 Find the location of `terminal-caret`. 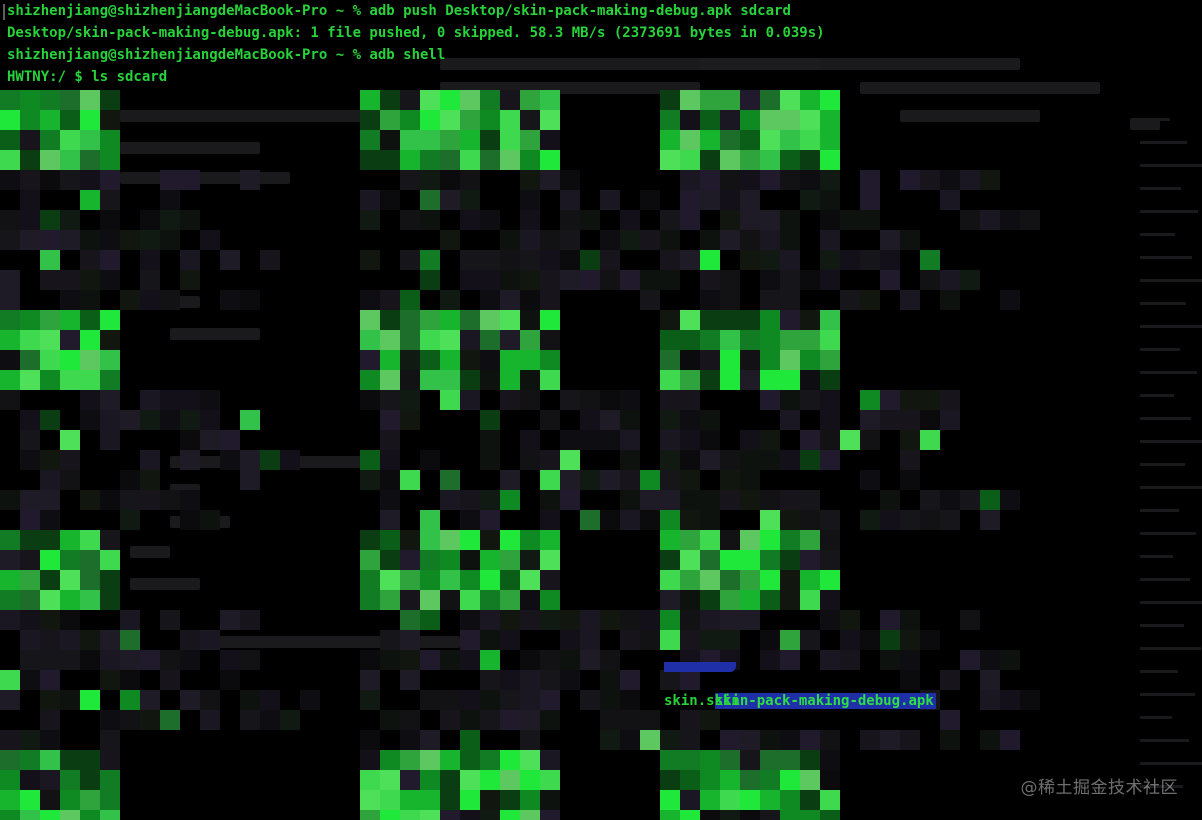

terminal-caret is located at coordinates (4, 12).